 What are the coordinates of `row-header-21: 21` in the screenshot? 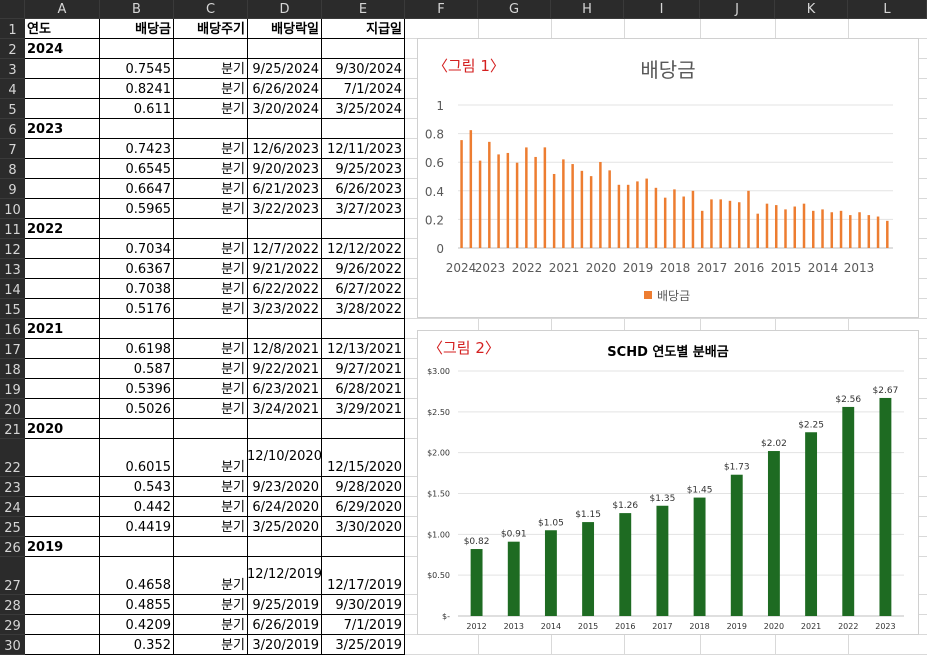 It's located at (12, 429).